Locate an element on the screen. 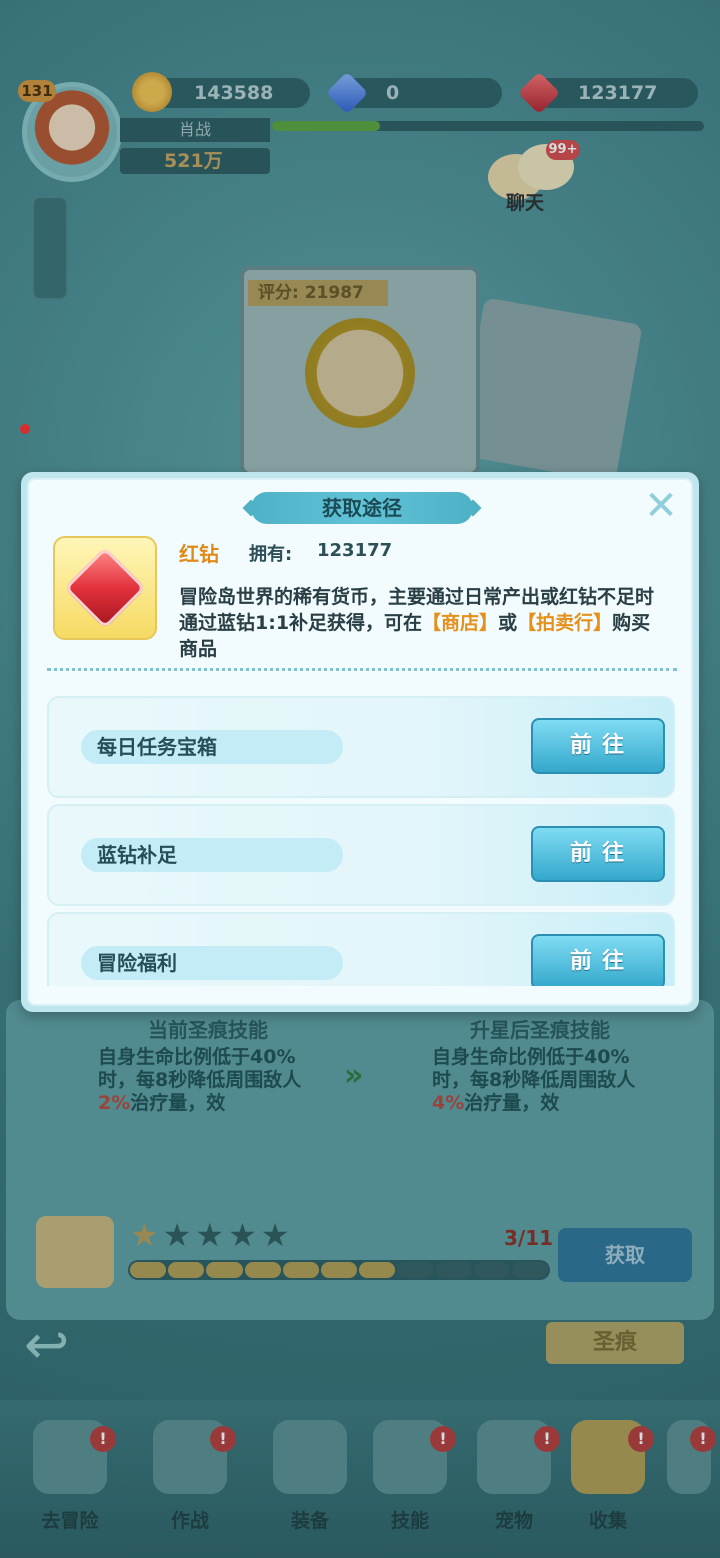  auction-link: 【拍卖行】 is located at coordinates (564, 623).